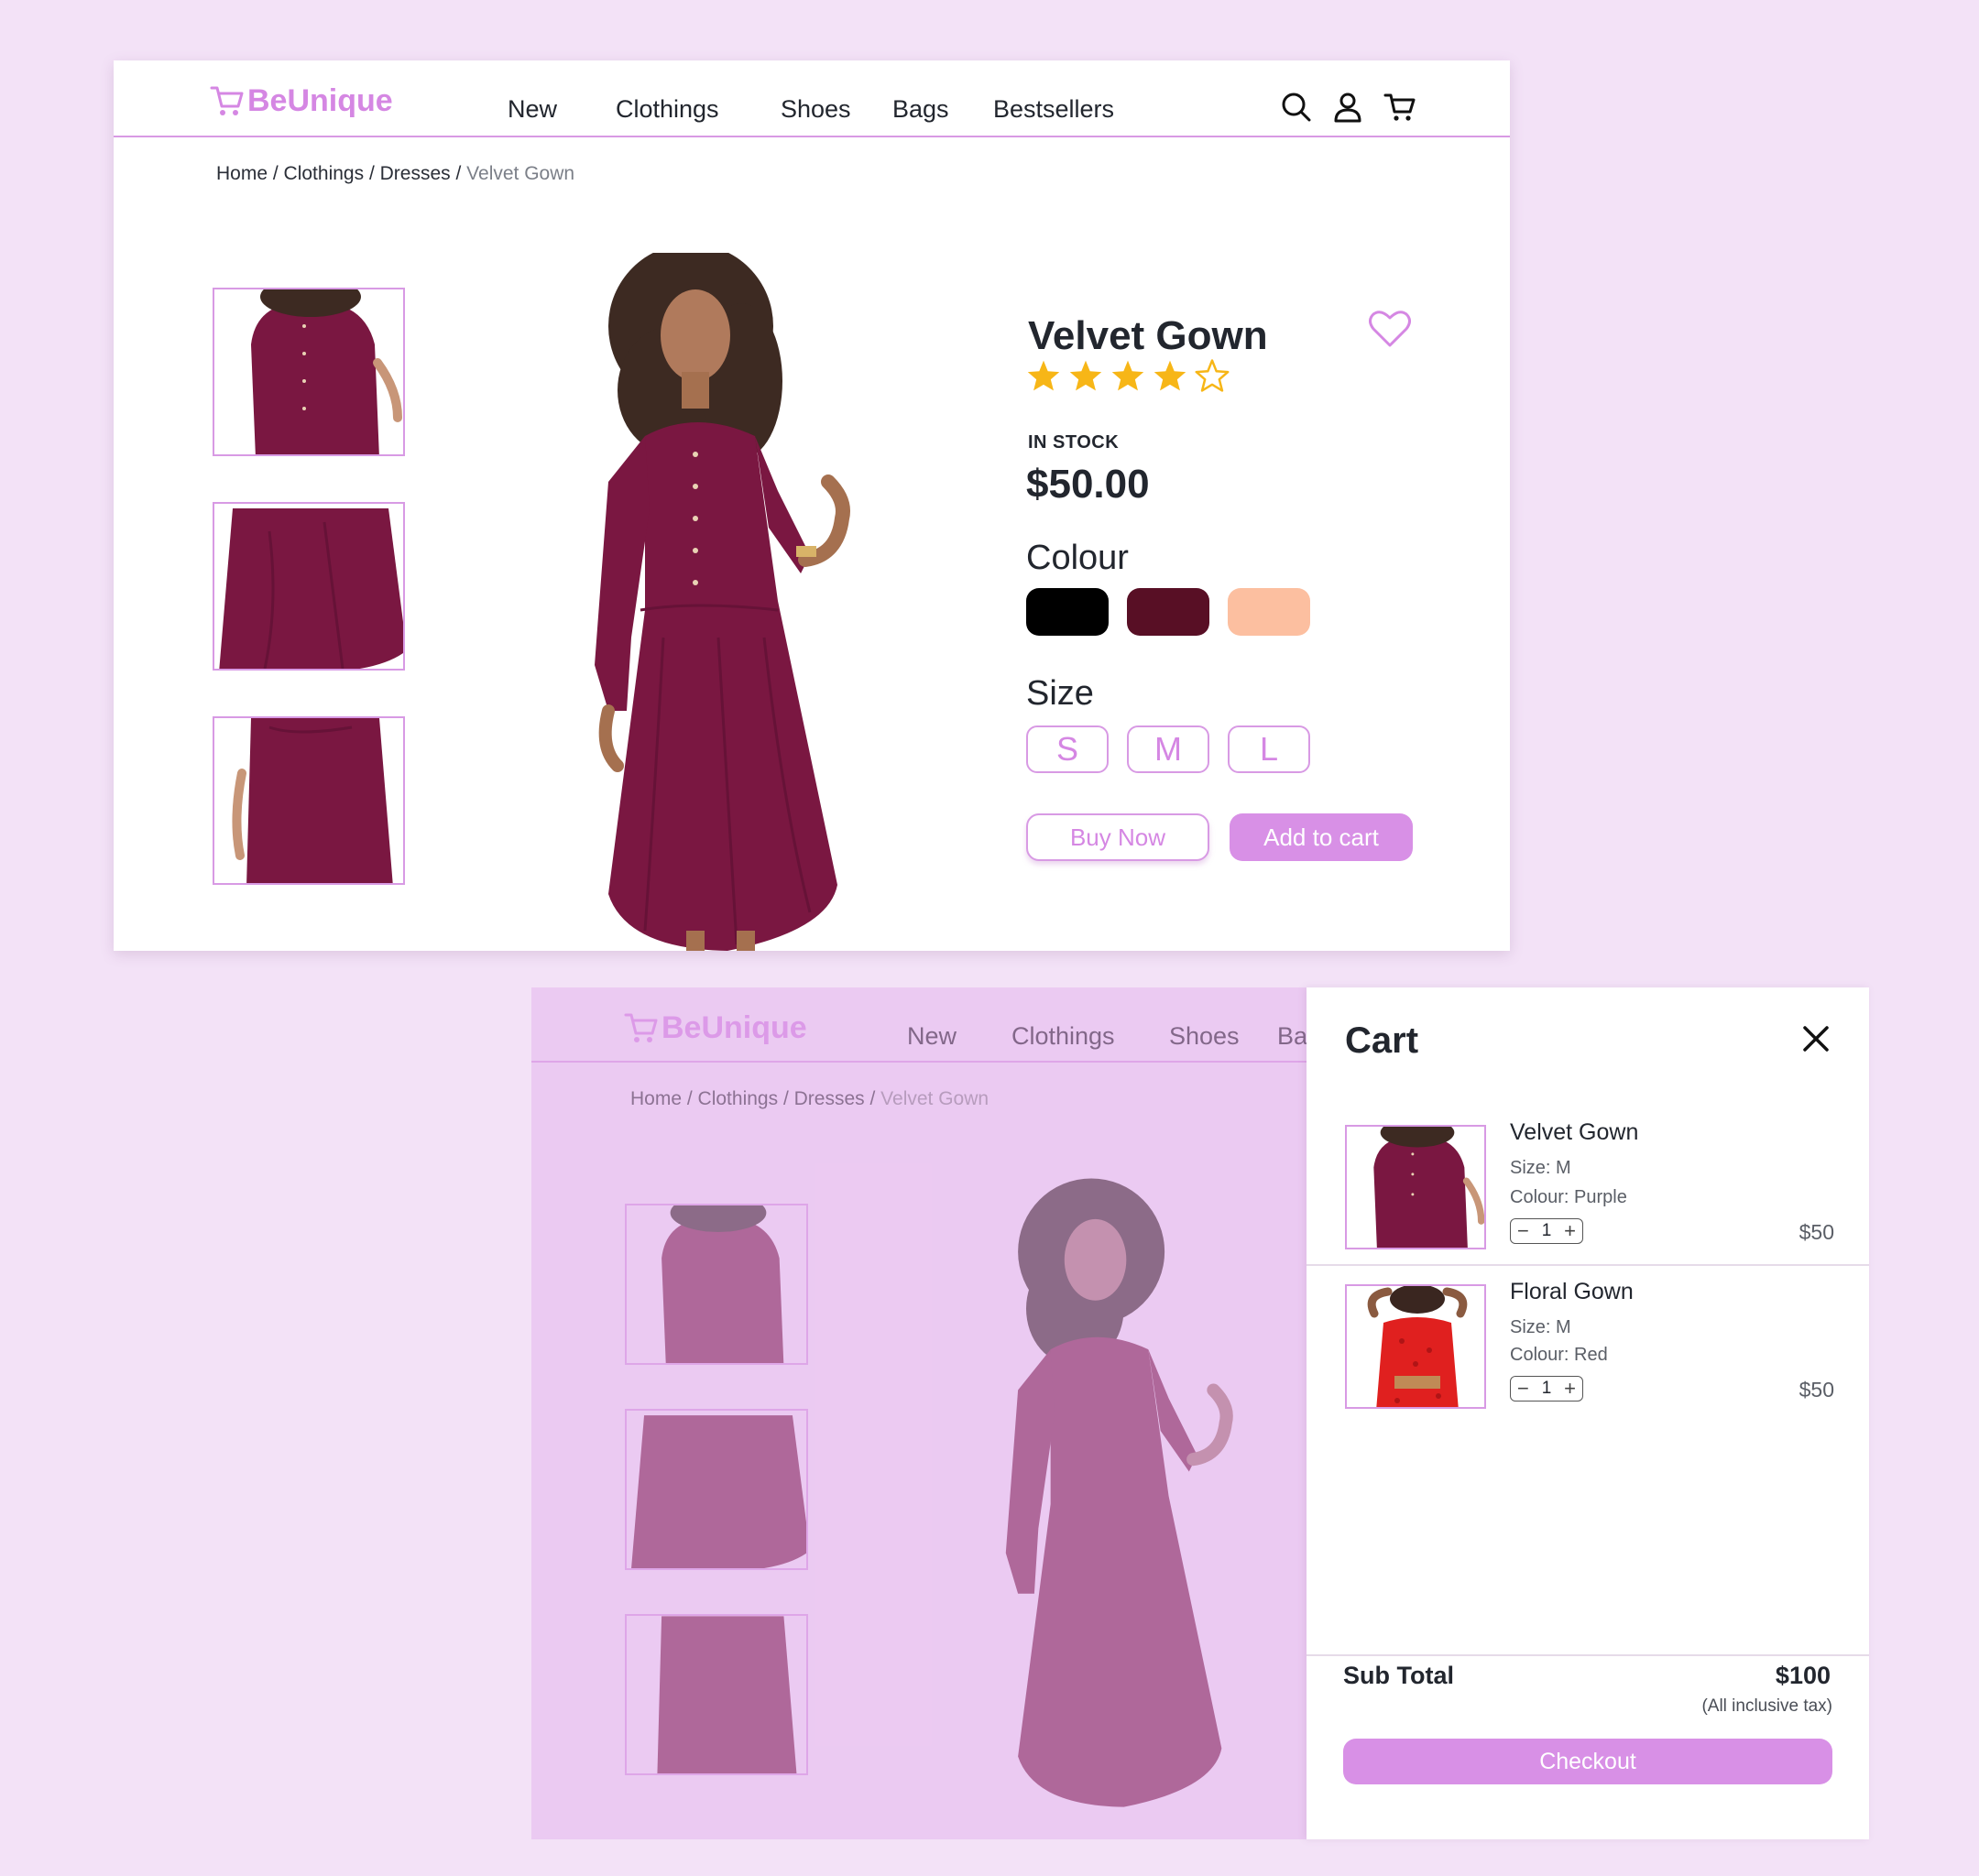 This screenshot has height=1876, width=1979. I want to click on thumbnail-bottom, so click(309, 800).